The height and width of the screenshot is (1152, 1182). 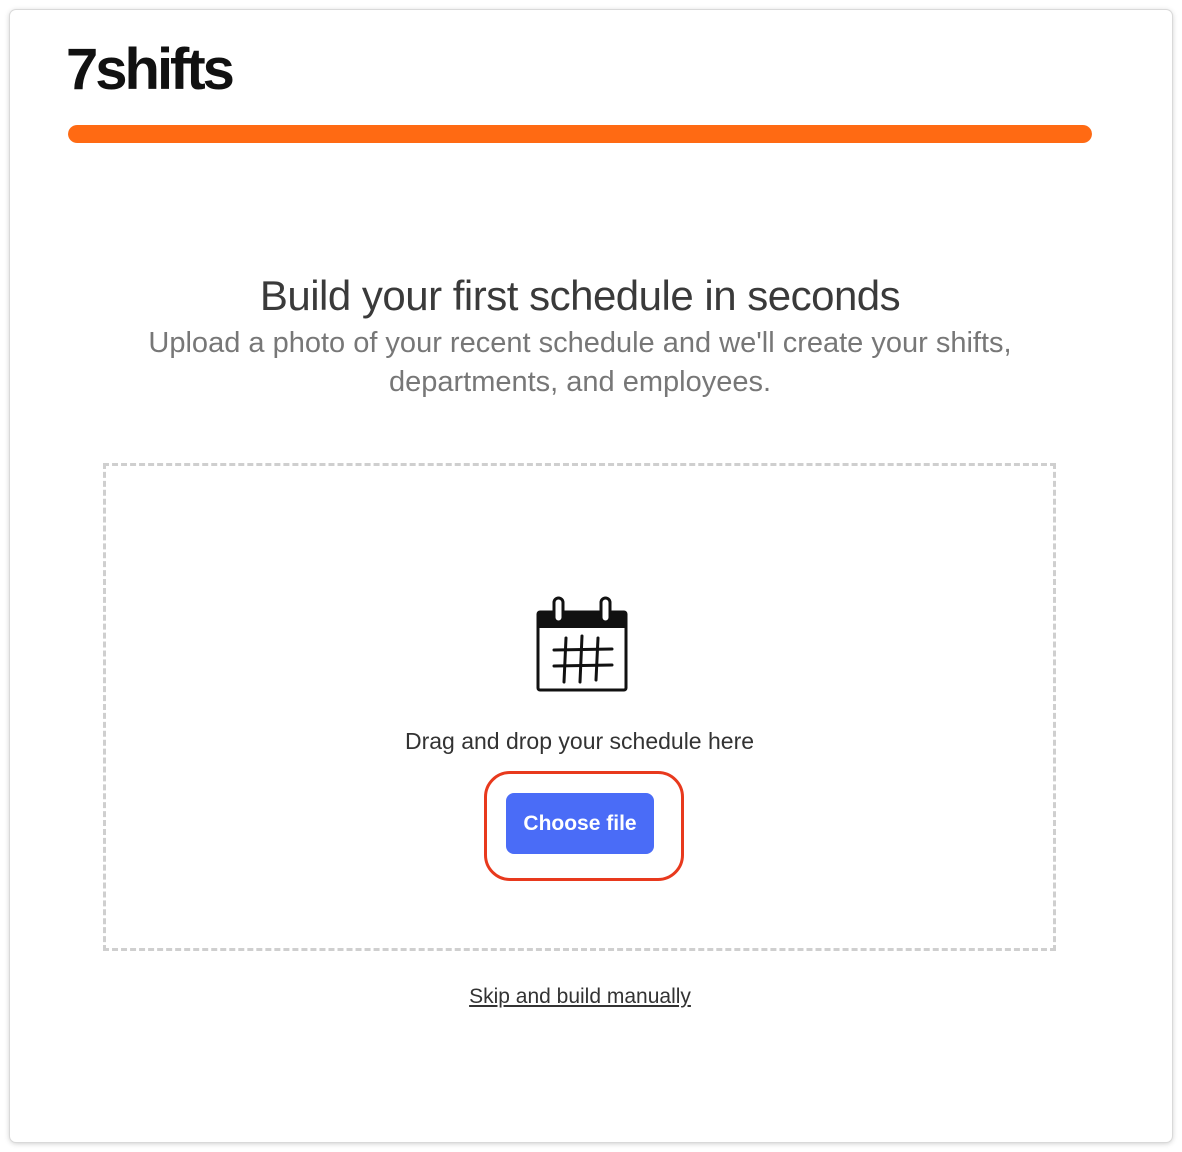 What do you see at coordinates (580, 997) in the screenshot?
I see `skip-link: Skip and build manually` at bounding box center [580, 997].